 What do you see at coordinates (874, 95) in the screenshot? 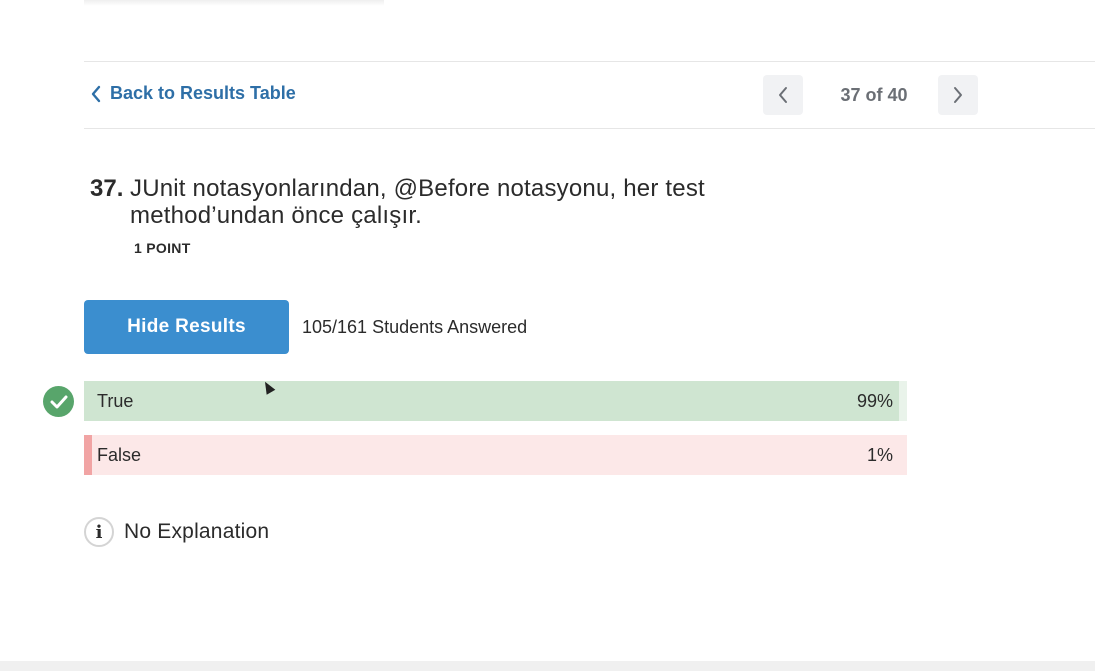
I see `question-pager-text: 37 of 40` at bounding box center [874, 95].